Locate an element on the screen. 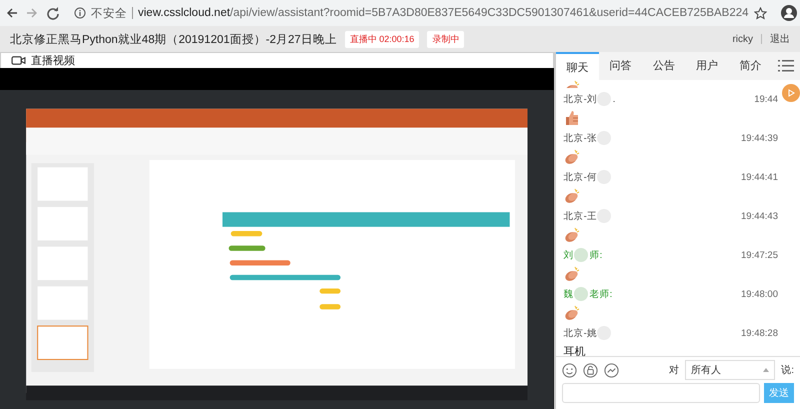 This screenshot has height=409, width=800. sender-name: 北京-刘 is located at coordinates (580, 99).